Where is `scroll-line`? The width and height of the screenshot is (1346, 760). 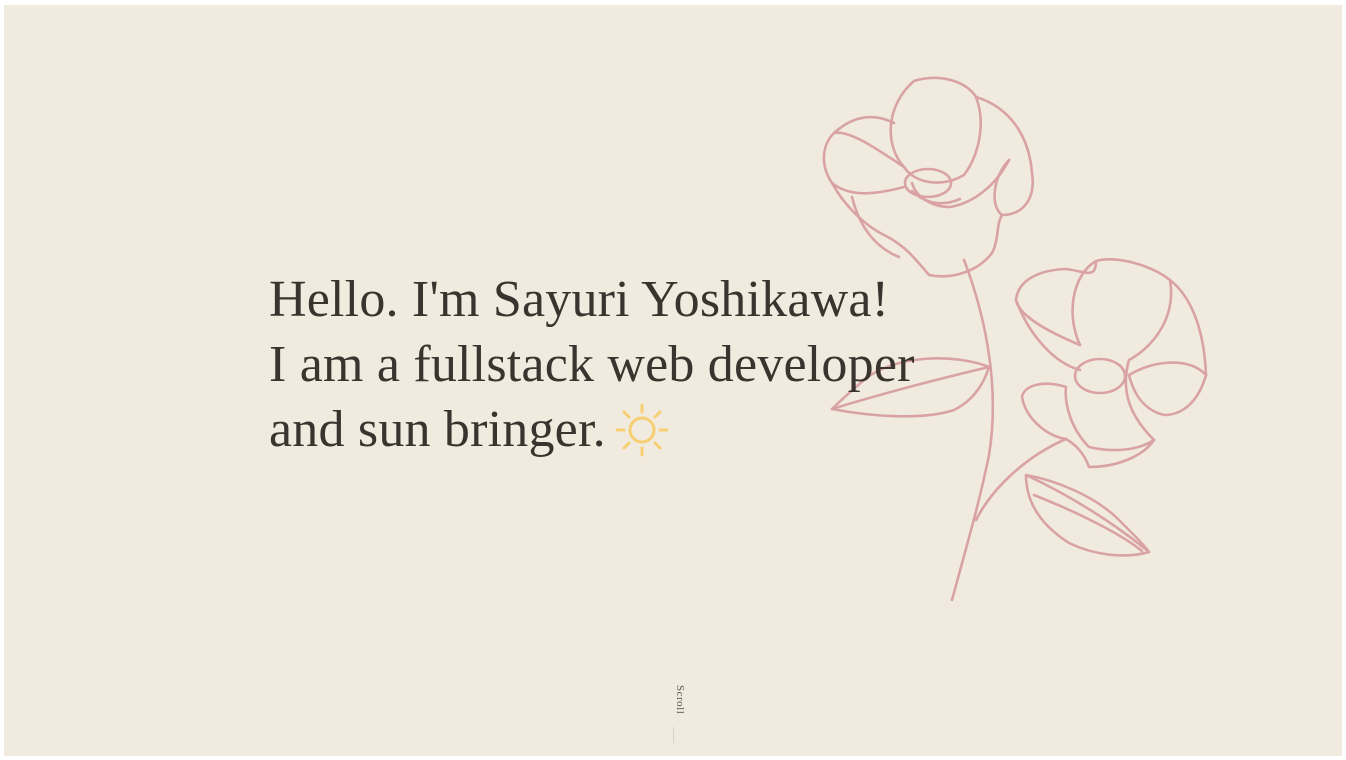 scroll-line is located at coordinates (673, 735).